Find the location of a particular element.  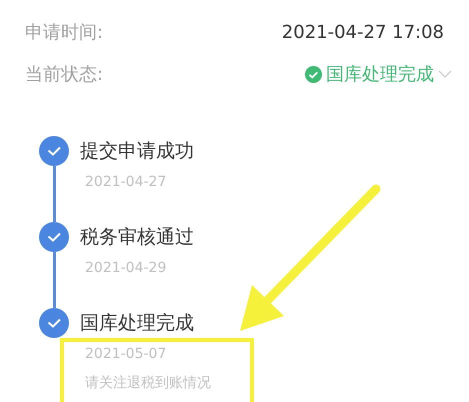

field-label: 申请时间: is located at coordinates (64, 32).